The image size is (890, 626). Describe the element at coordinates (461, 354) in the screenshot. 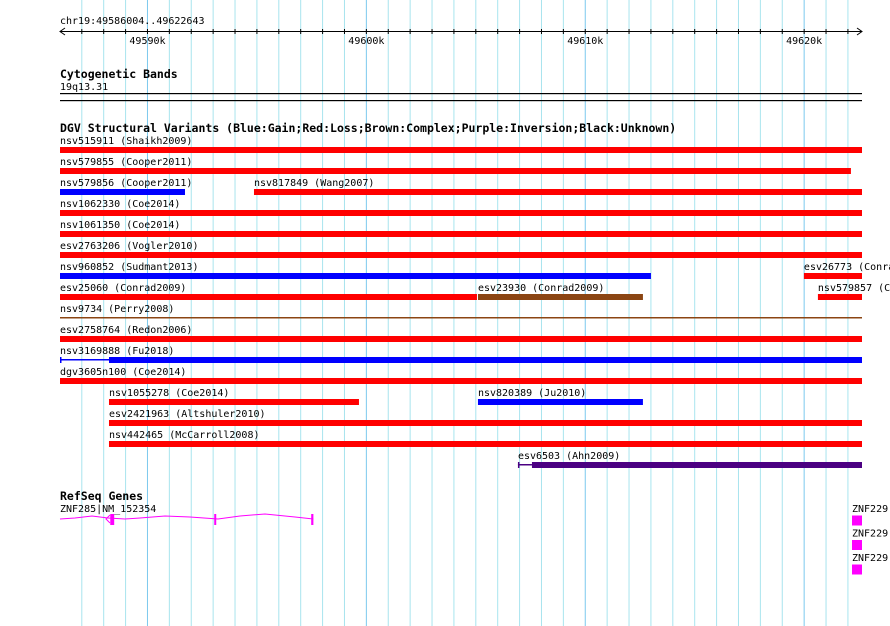

I see `variant-feature: nsv3169888 (Fu2018)` at that location.